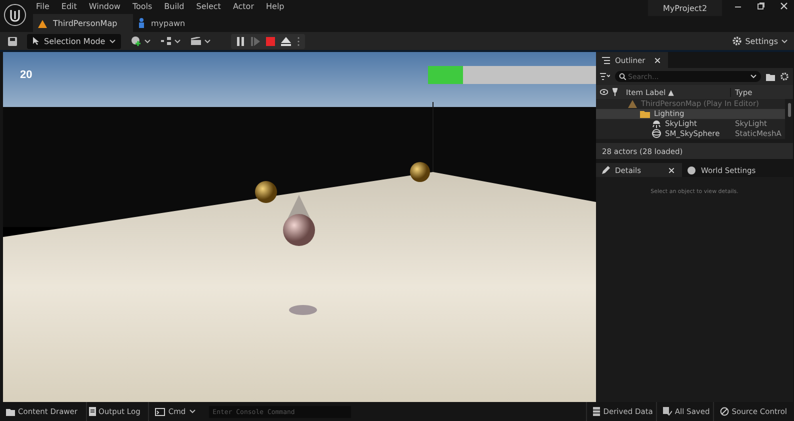 The width and height of the screenshot is (794, 421). Describe the element at coordinates (141, 41) in the screenshot. I see `add-actor-button` at that location.